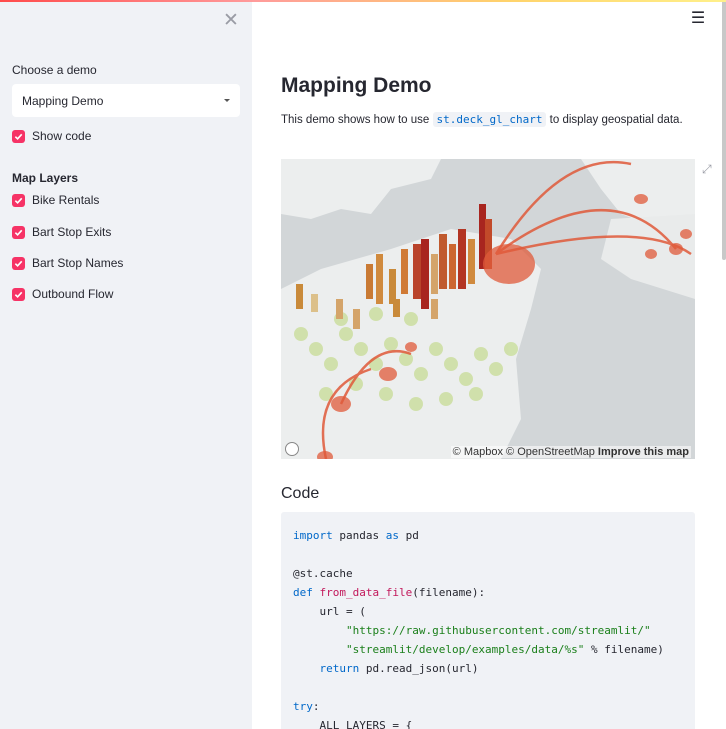 The image size is (726, 729). I want to click on code-token: try, so click(303, 706).